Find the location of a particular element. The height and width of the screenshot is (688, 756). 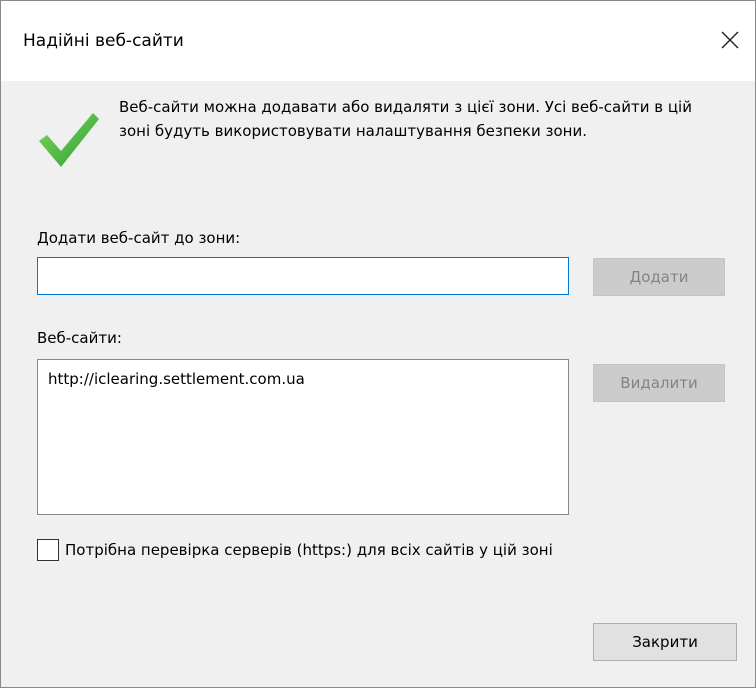

sites-list-label: Веб-сайти: is located at coordinates (79, 338).